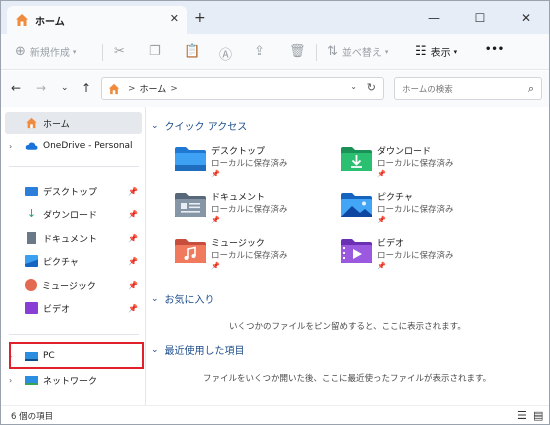  I want to click on nav-item-network: › ネットワーク, so click(73, 380).